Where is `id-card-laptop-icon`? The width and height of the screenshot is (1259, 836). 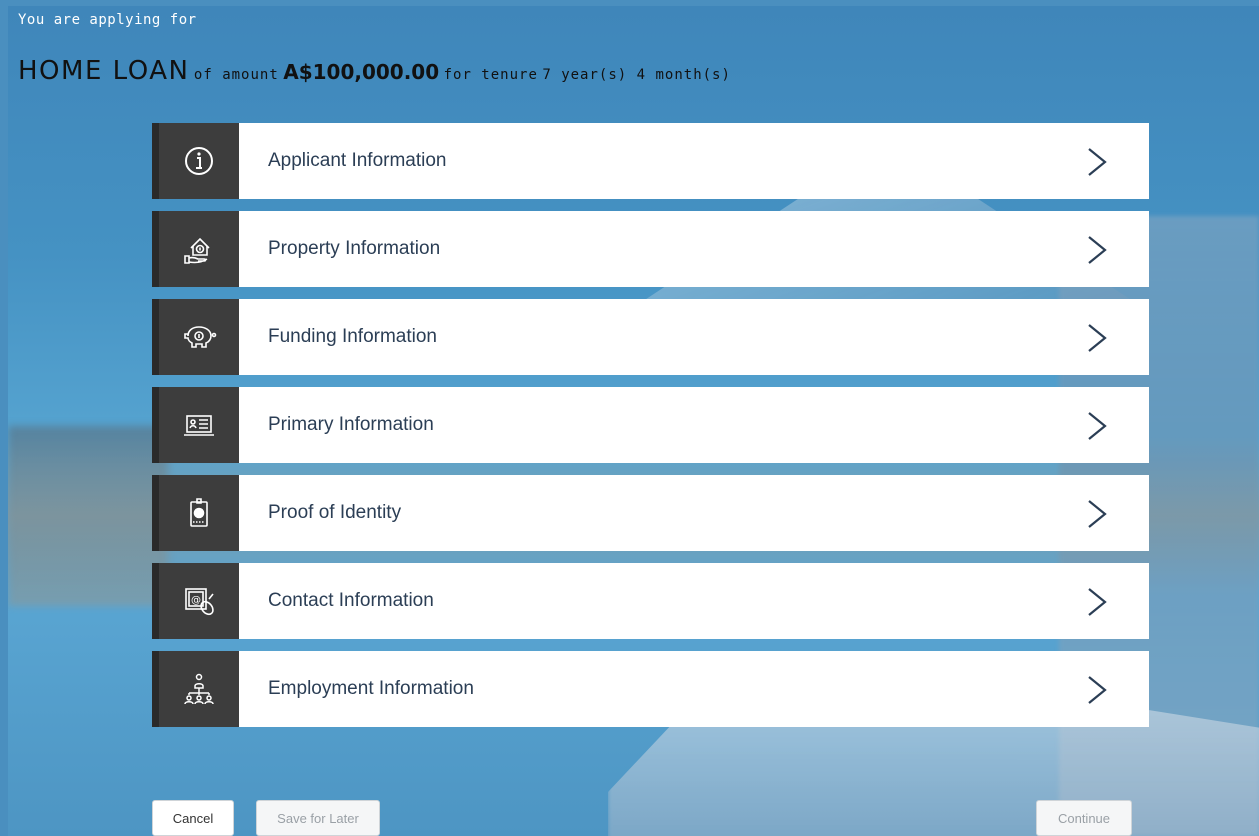
id-card-laptop-icon is located at coordinates (195, 425).